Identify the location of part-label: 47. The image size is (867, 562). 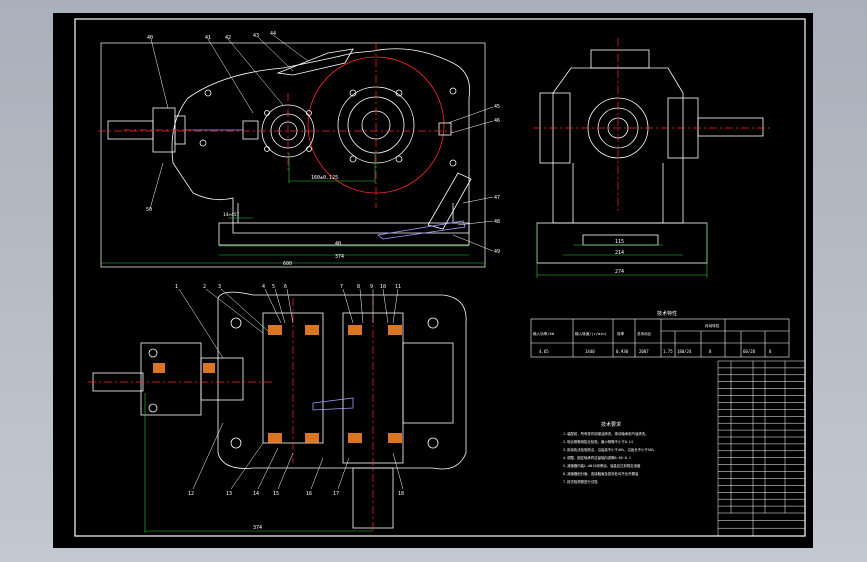
(497, 198).